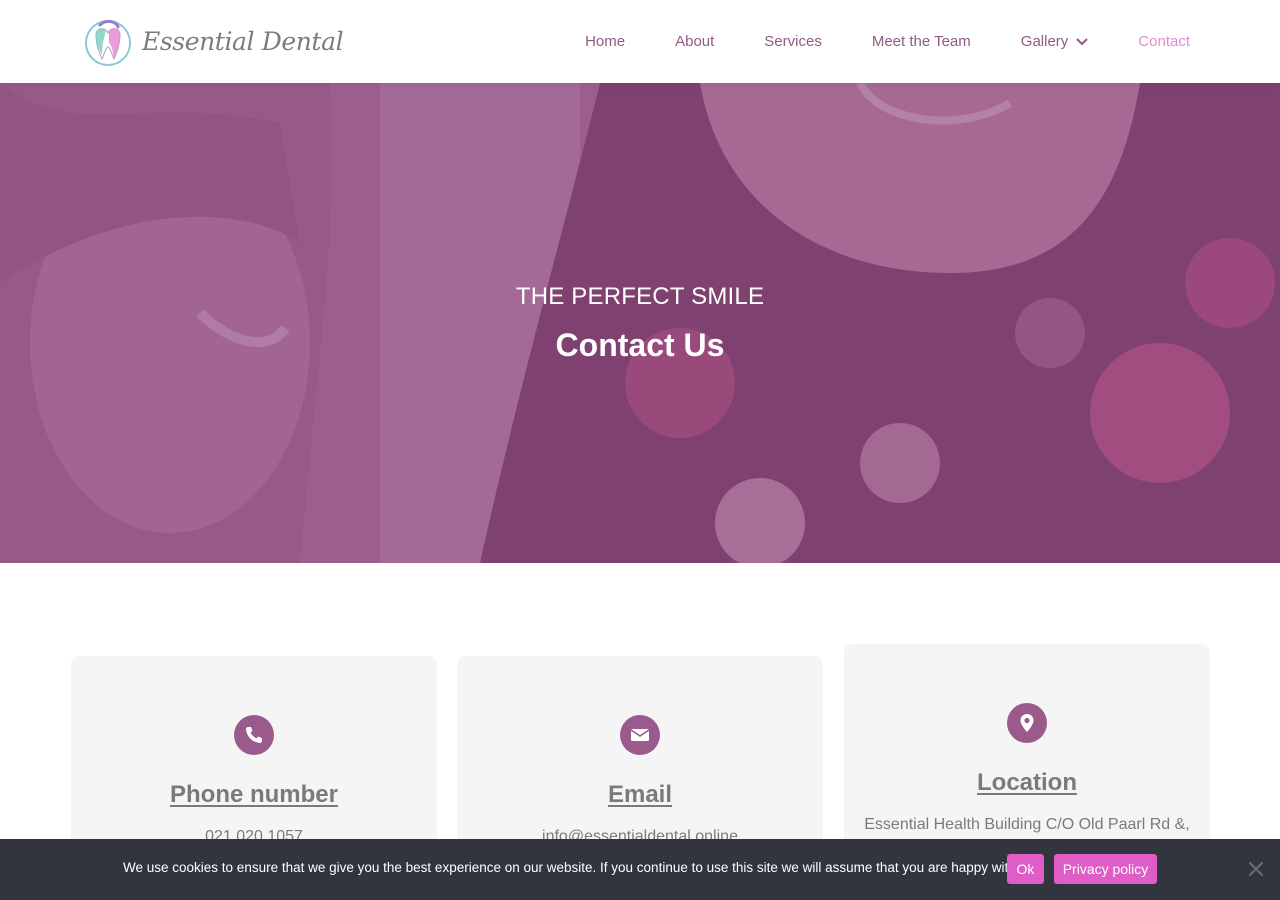 This screenshot has width=1280, height=900. I want to click on tooth-logo-icon, so click(108, 42).